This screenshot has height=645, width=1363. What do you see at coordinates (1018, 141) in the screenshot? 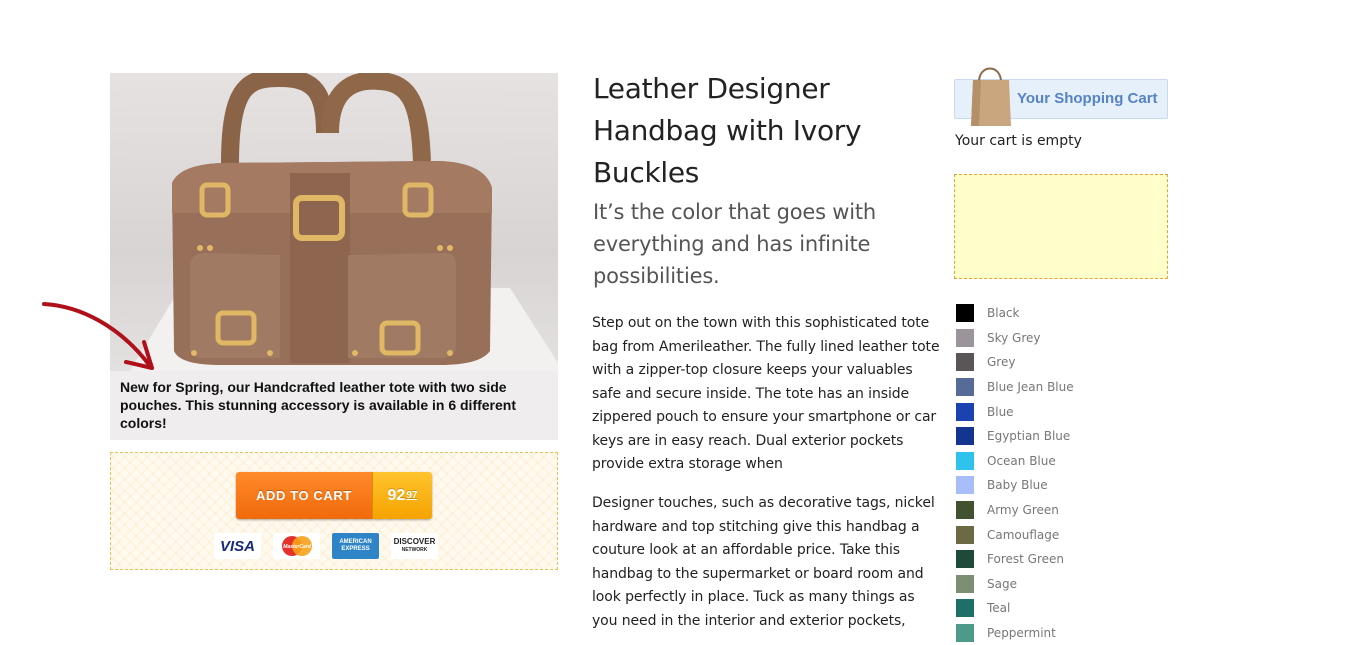
I see `cart-empty-text: Your cart is empty` at bounding box center [1018, 141].